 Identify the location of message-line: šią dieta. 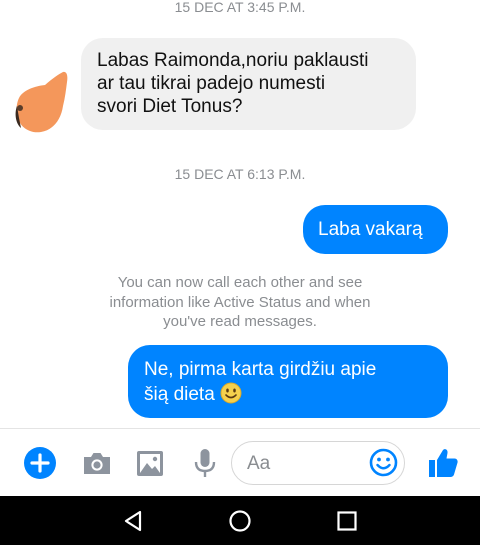
(179, 394).